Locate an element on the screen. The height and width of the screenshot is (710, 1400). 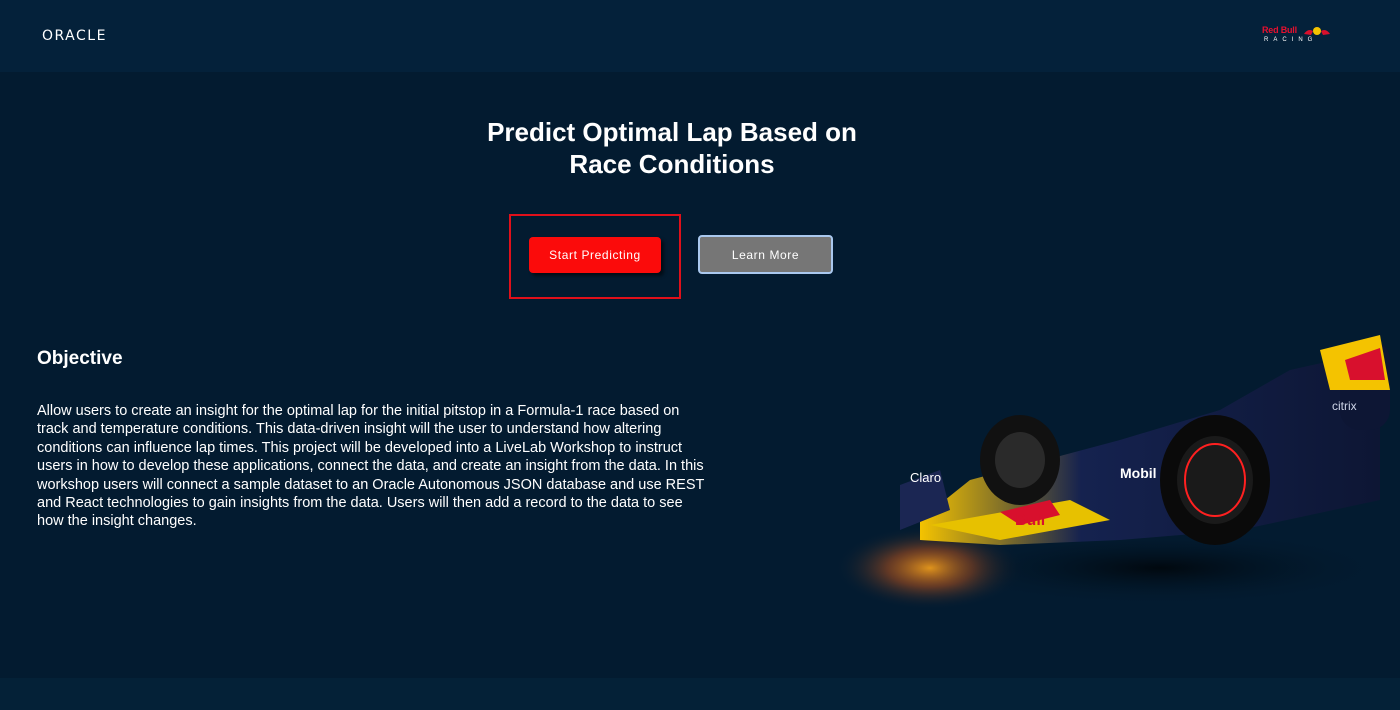
footer-band is located at coordinates (700, 694).